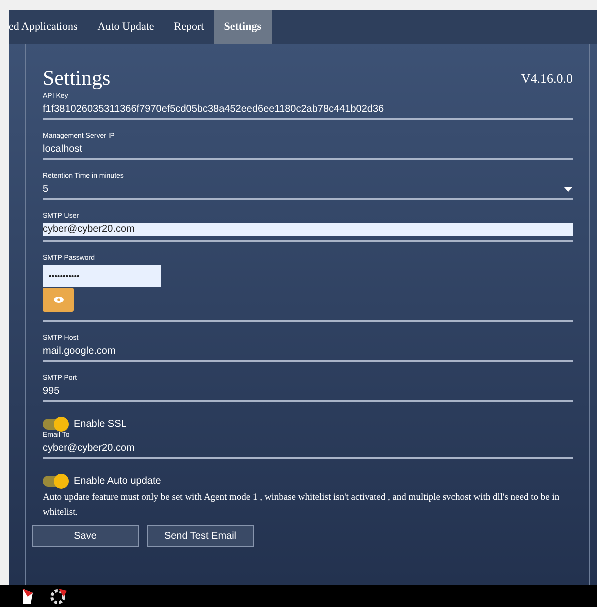 Image resolution: width=597 pixels, height=607 pixels. Describe the element at coordinates (52, 391) in the screenshot. I see `field-value: 995` at that location.